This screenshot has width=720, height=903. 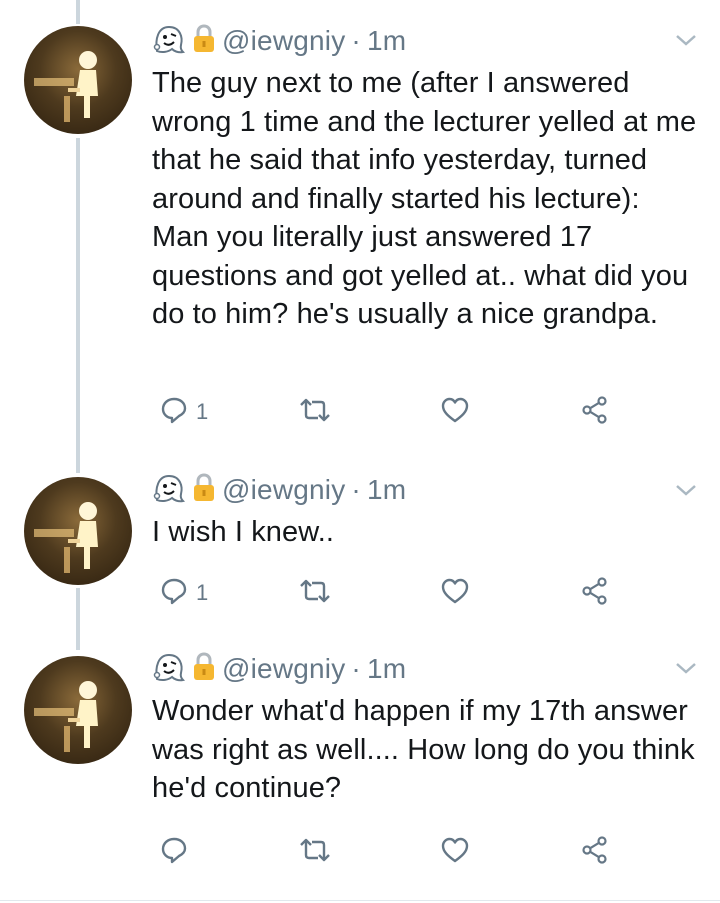 I want to click on tweet-actions, so click(x=387, y=852).